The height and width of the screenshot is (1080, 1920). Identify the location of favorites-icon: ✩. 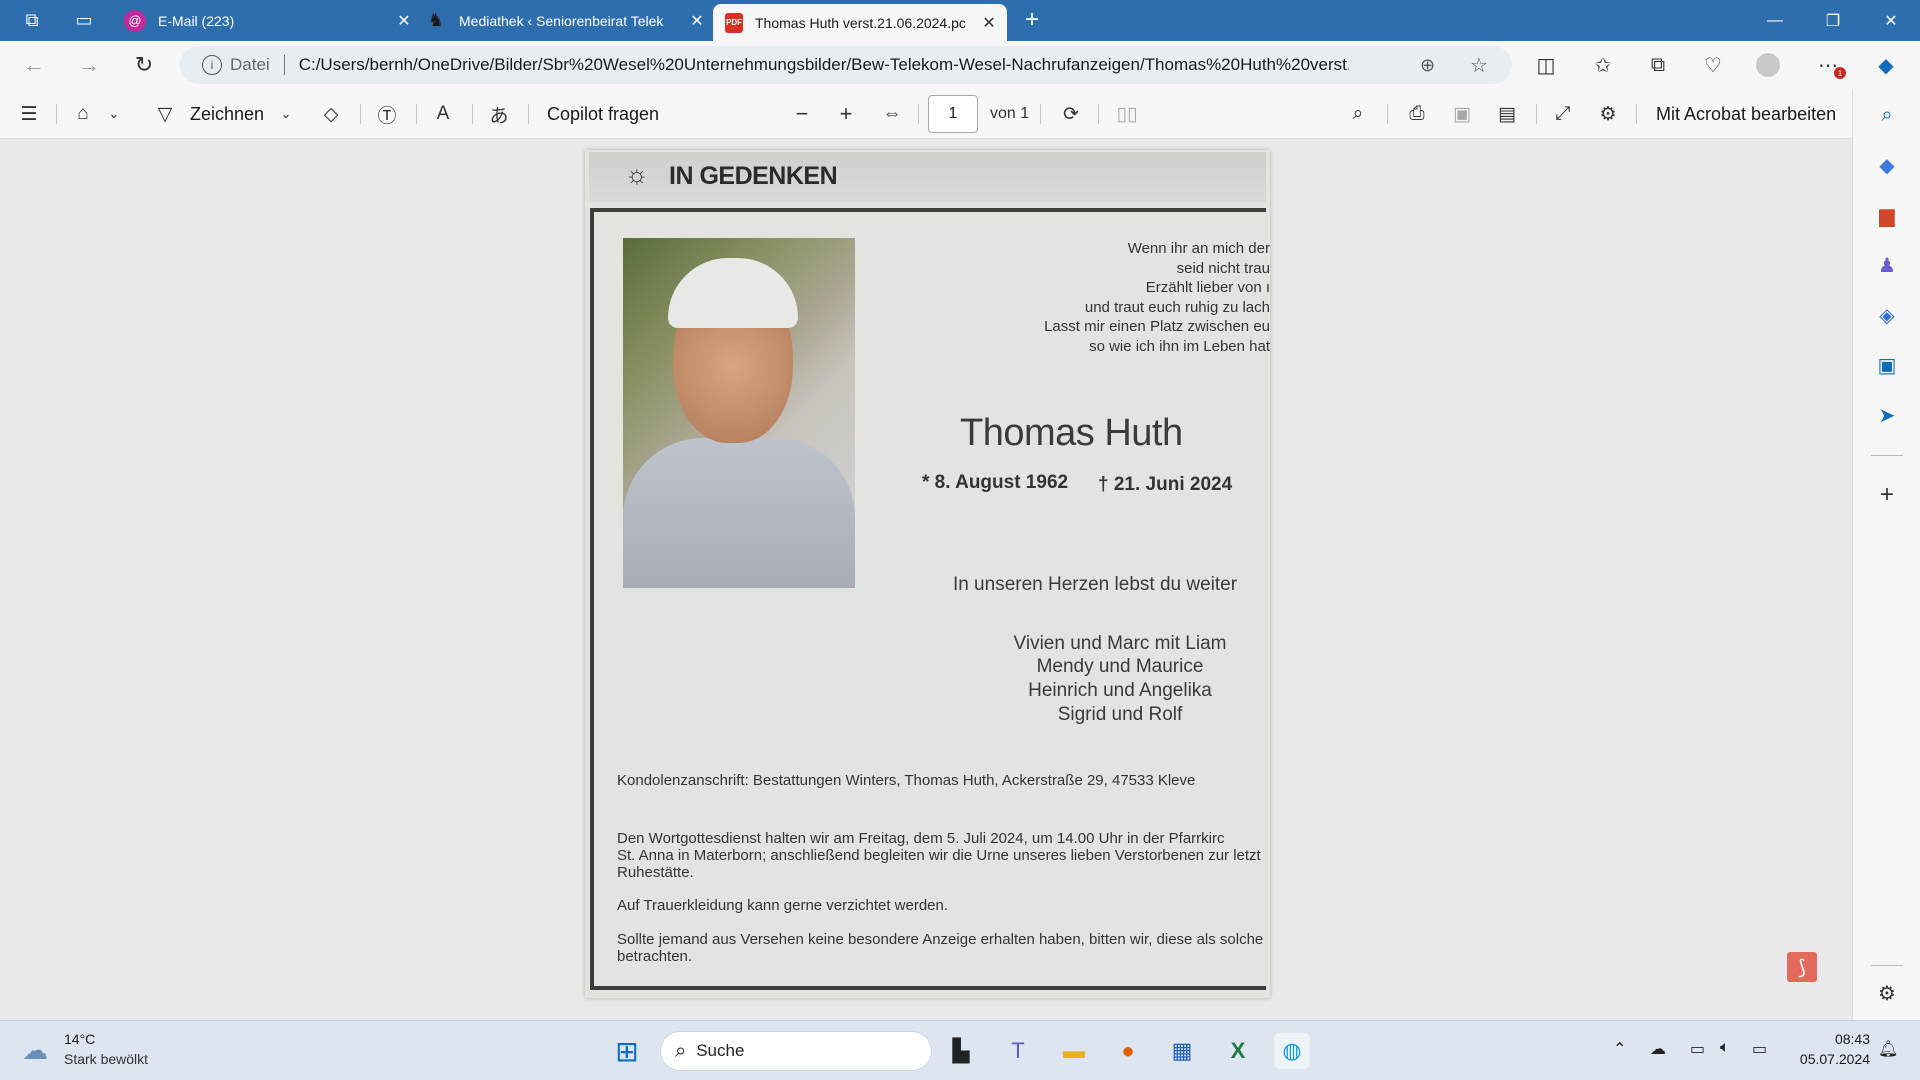
(1603, 65).